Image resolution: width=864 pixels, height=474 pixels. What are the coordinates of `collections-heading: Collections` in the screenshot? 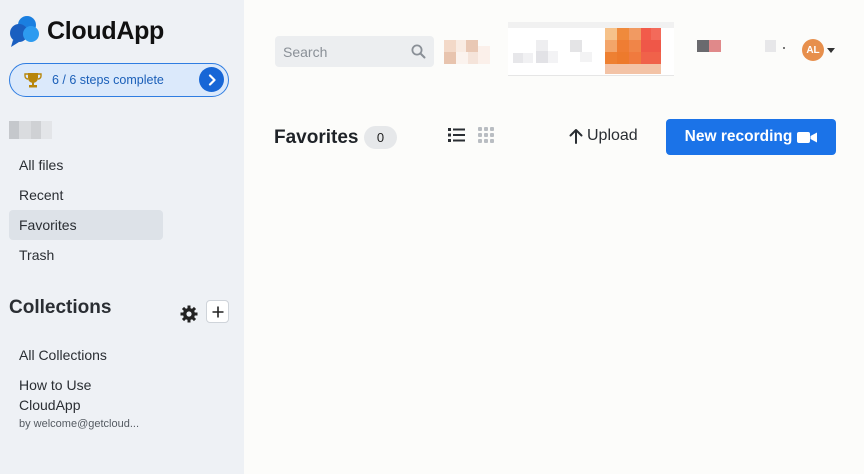 It's located at (60, 307).